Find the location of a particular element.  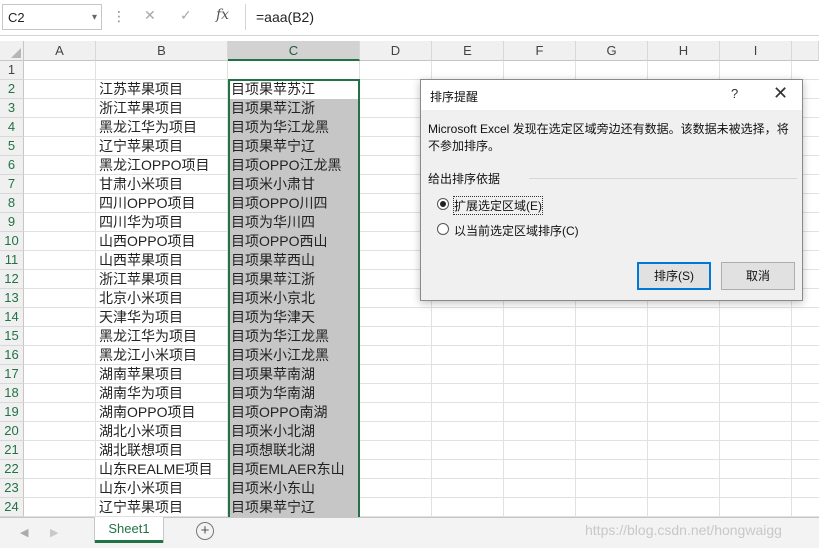

cell-b13: 北京小米项目 is located at coordinates (162, 298).